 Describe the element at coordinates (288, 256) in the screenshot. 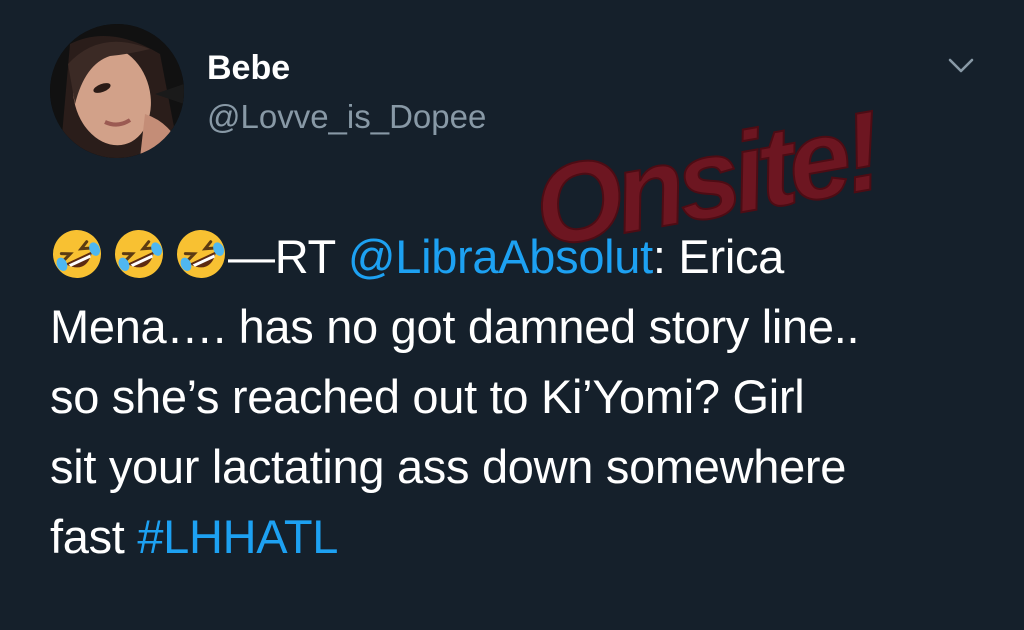

I see `rt-prefix: —RT` at that location.